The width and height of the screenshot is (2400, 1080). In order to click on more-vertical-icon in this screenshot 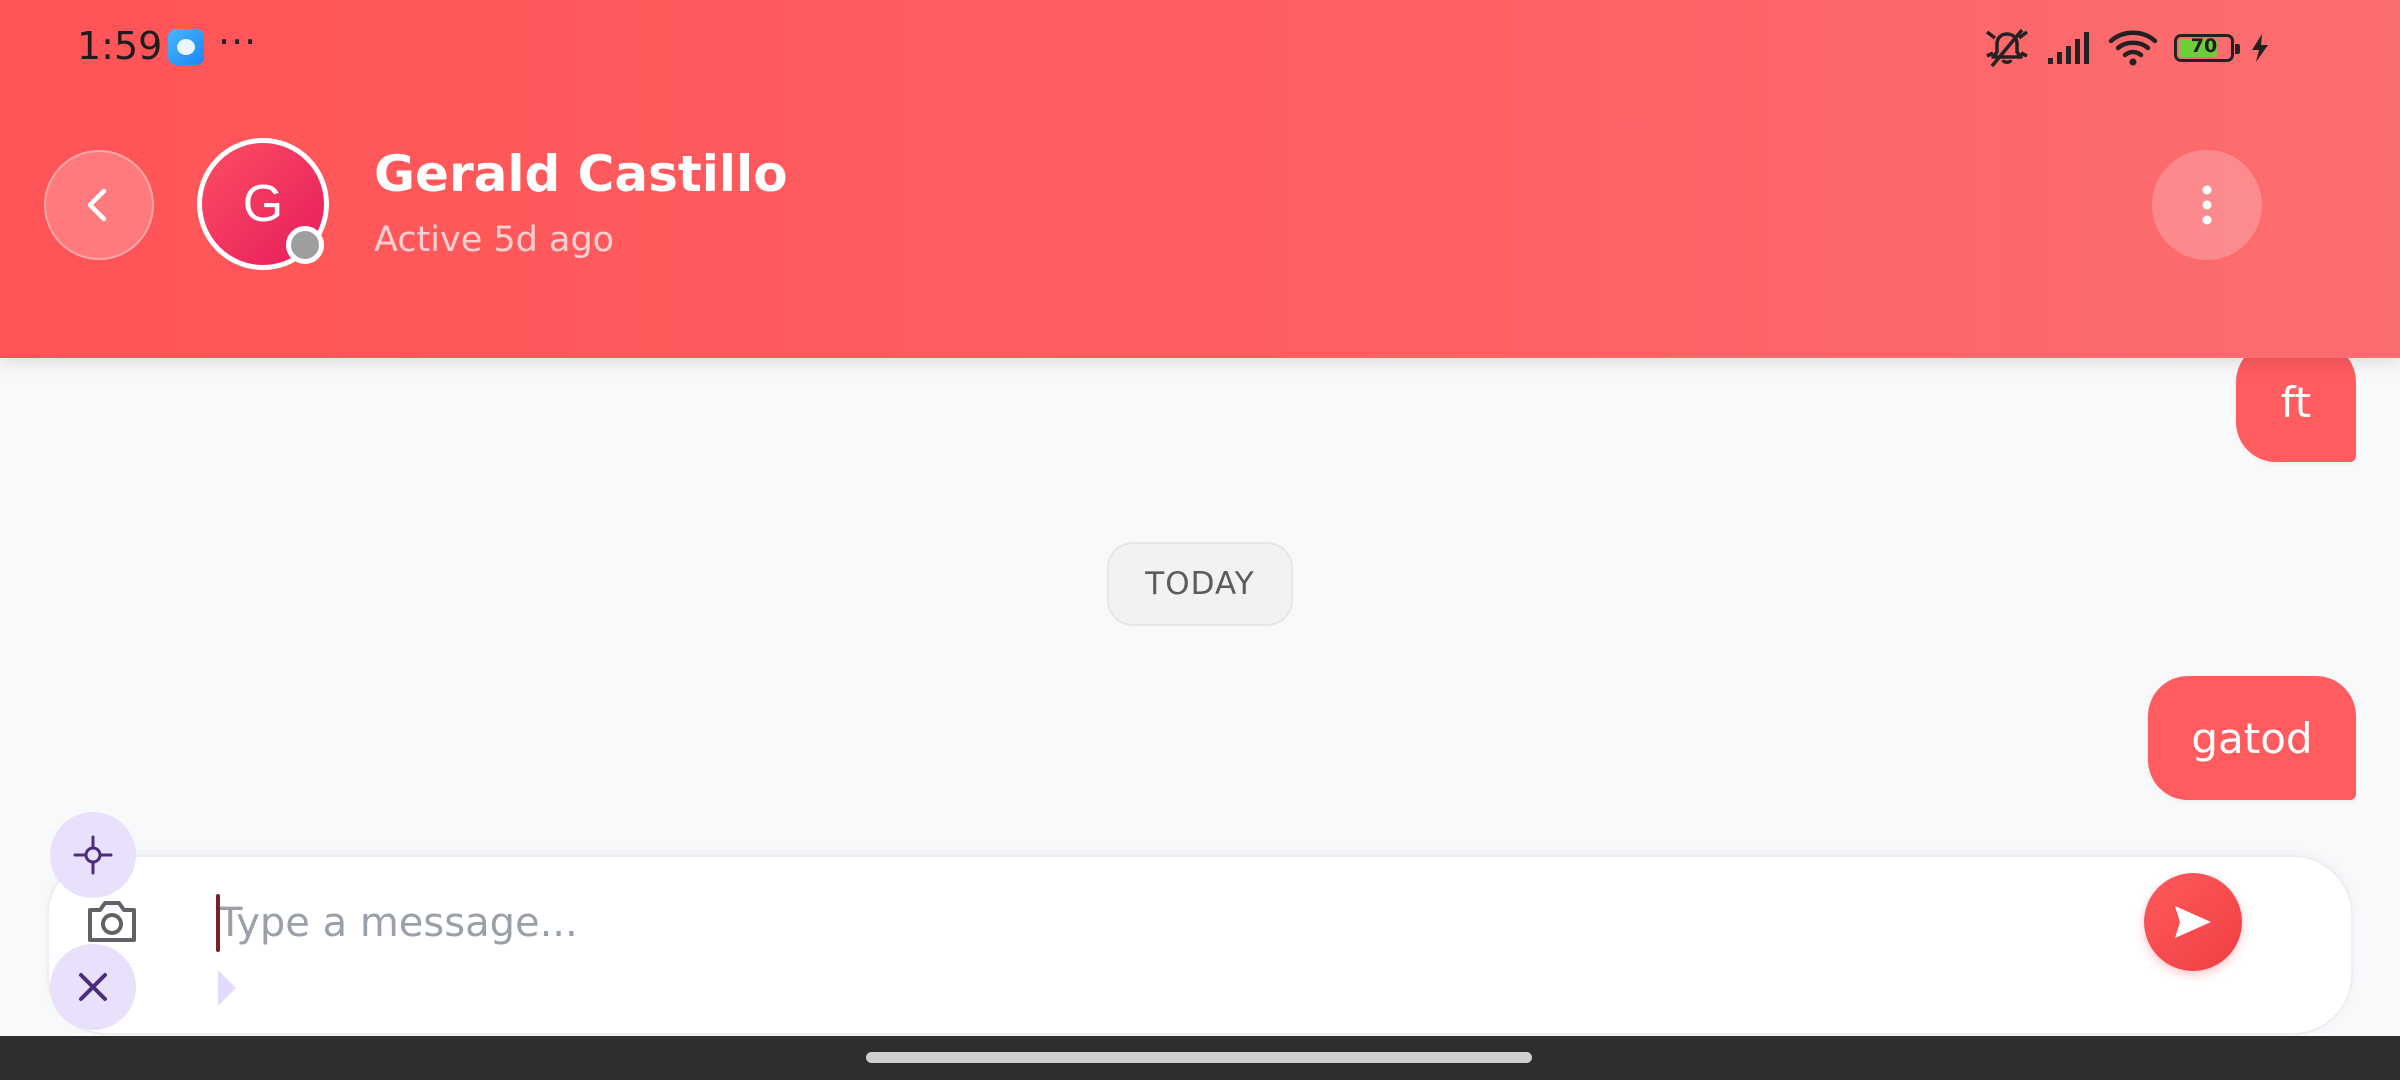, I will do `click(2207, 205)`.